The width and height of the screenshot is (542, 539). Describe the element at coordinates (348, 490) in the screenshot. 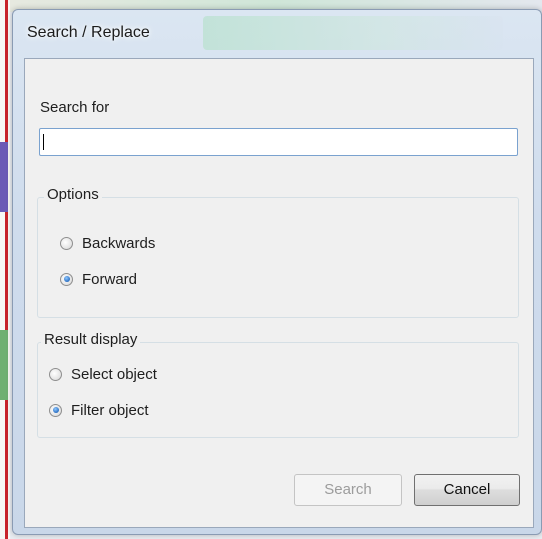

I see `search-button: Search` at that location.